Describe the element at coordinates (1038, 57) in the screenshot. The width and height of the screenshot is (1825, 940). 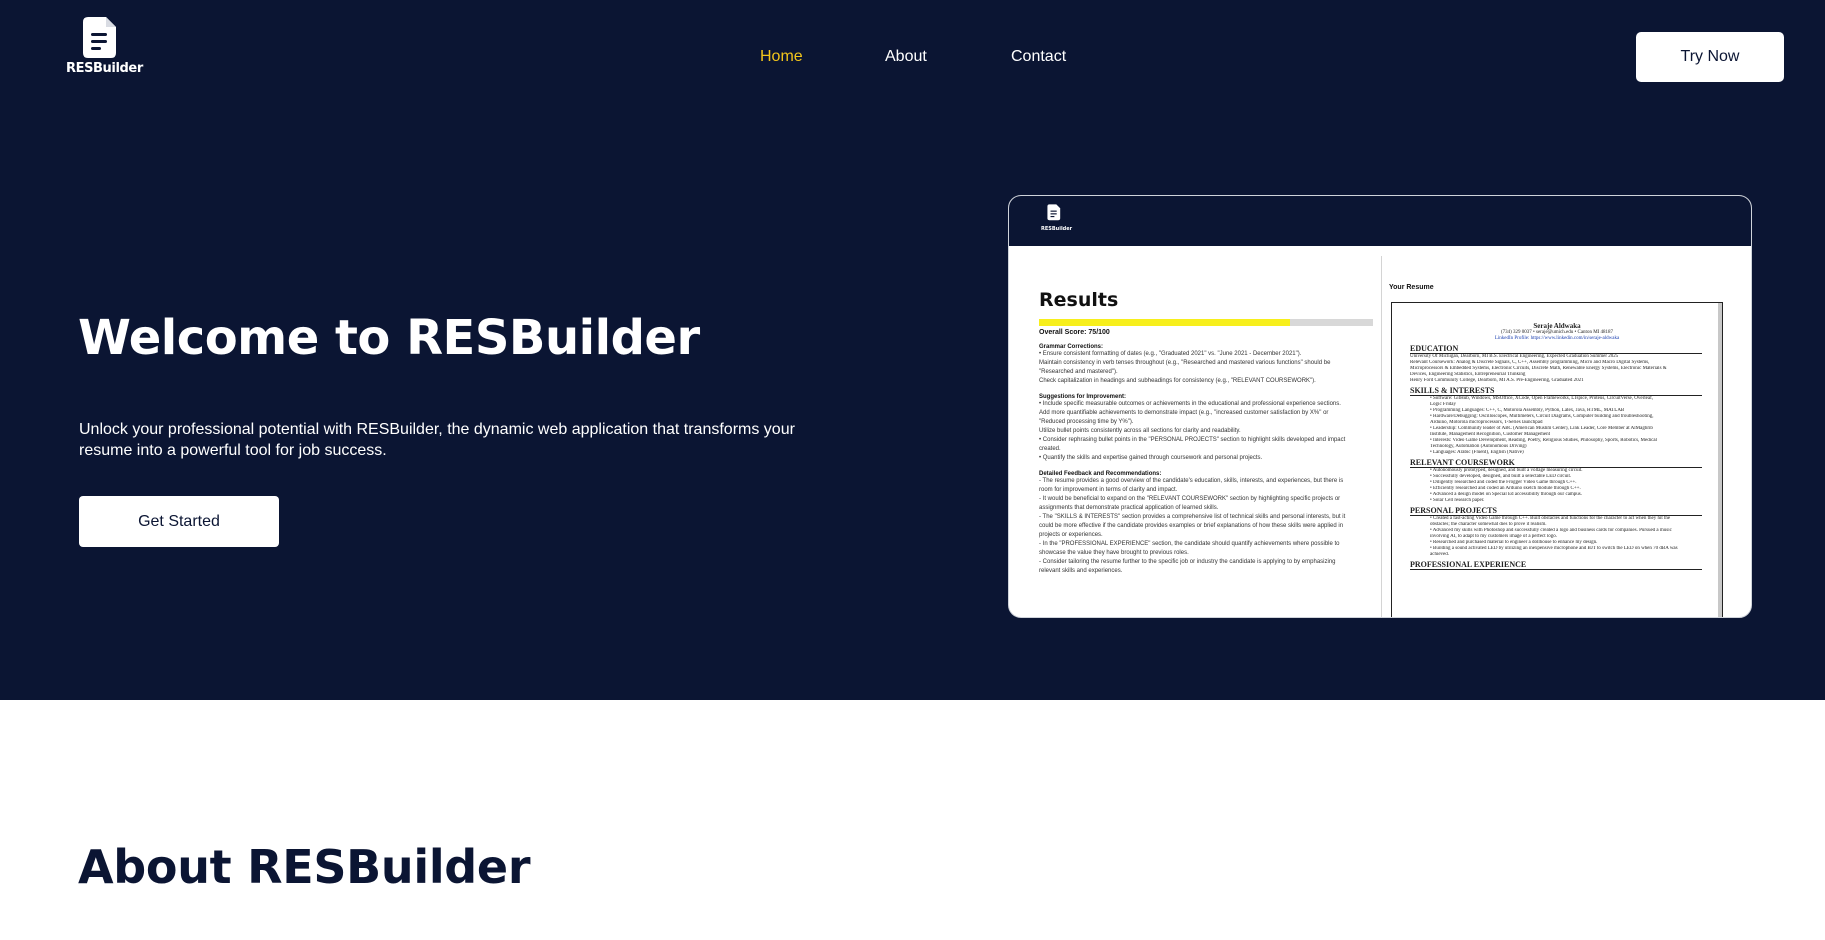
I see `nav-contact: Contact` at that location.